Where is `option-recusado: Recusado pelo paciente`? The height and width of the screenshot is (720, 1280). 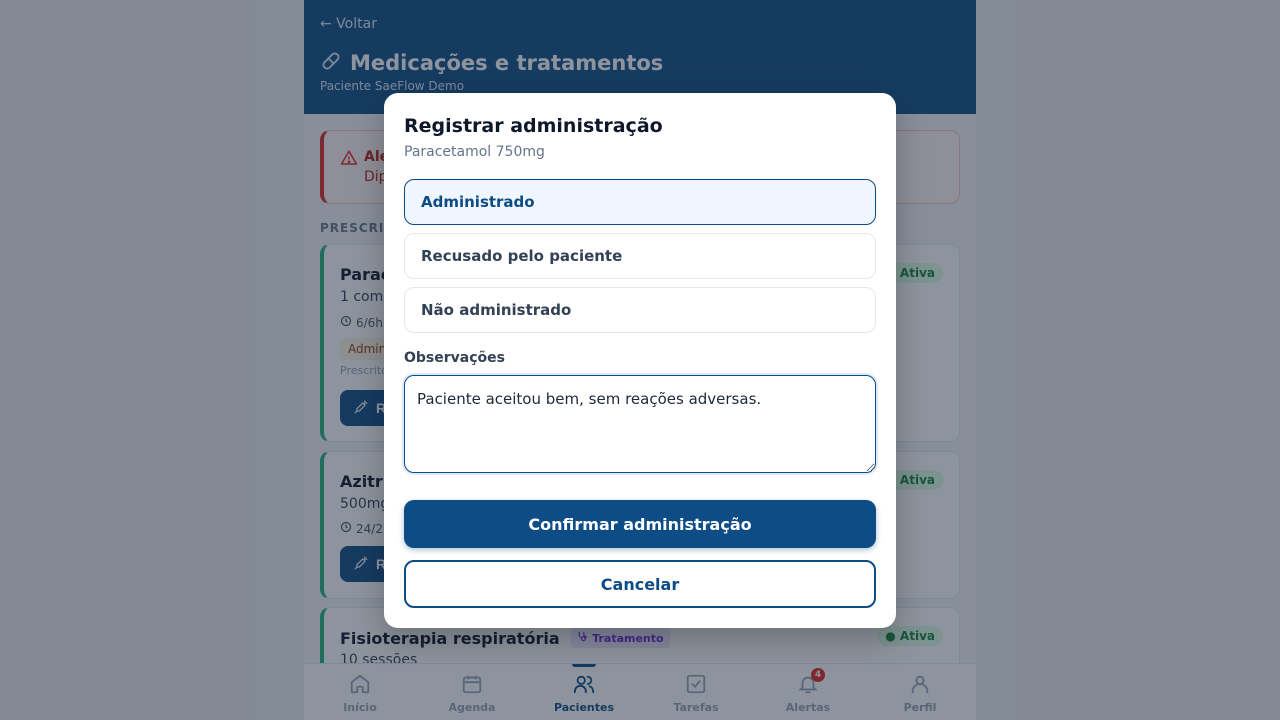
option-recusado: Recusado pelo paciente is located at coordinates (640, 256).